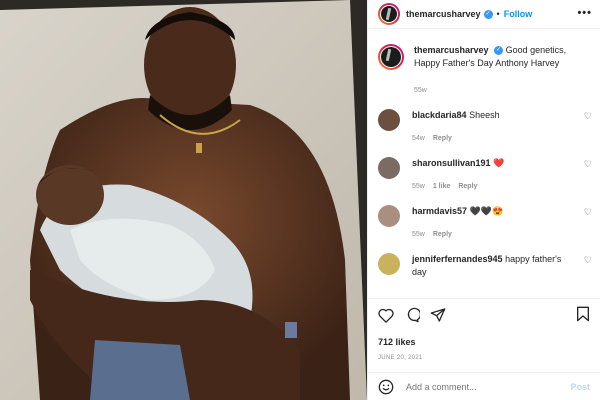 The width and height of the screenshot is (600, 400). I want to click on post-header: themarcusharvey ✓ • Follow •••, so click(484, 14).